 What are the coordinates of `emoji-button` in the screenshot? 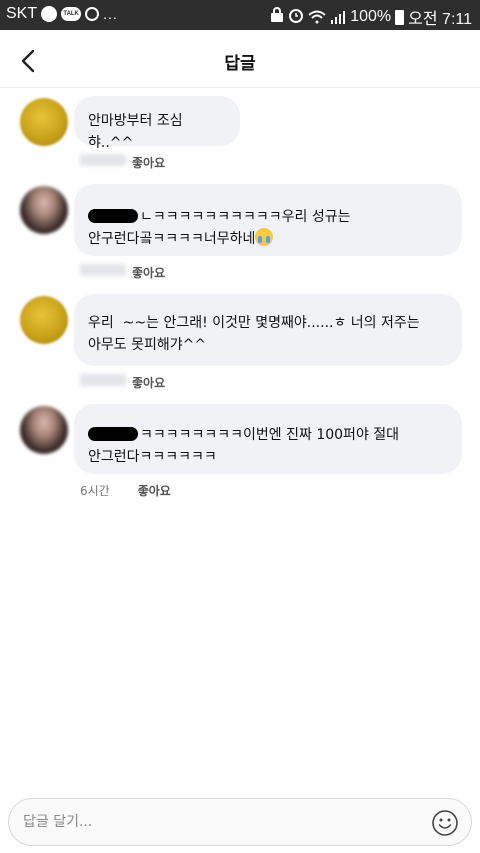 It's located at (445, 823).